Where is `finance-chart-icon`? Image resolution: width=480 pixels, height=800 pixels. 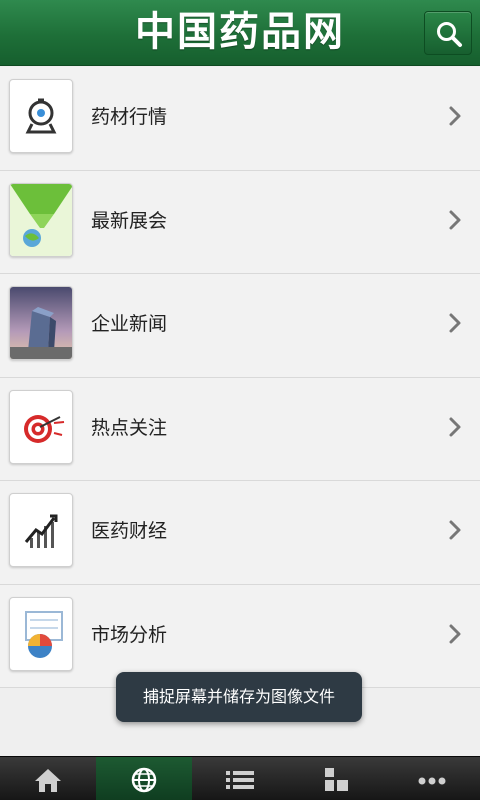 finance-chart-icon is located at coordinates (41, 530).